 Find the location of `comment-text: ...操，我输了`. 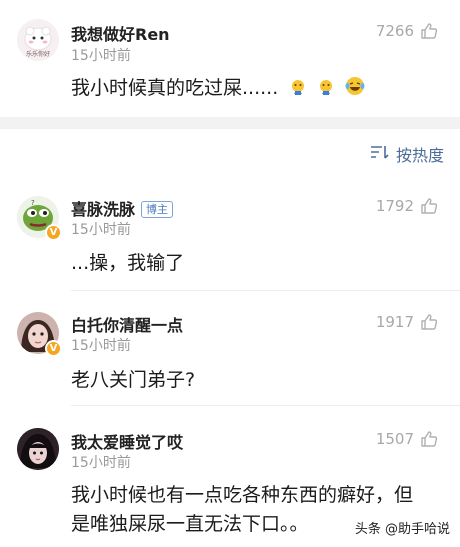

comment-text: ...操，我输了 is located at coordinates (128, 263).